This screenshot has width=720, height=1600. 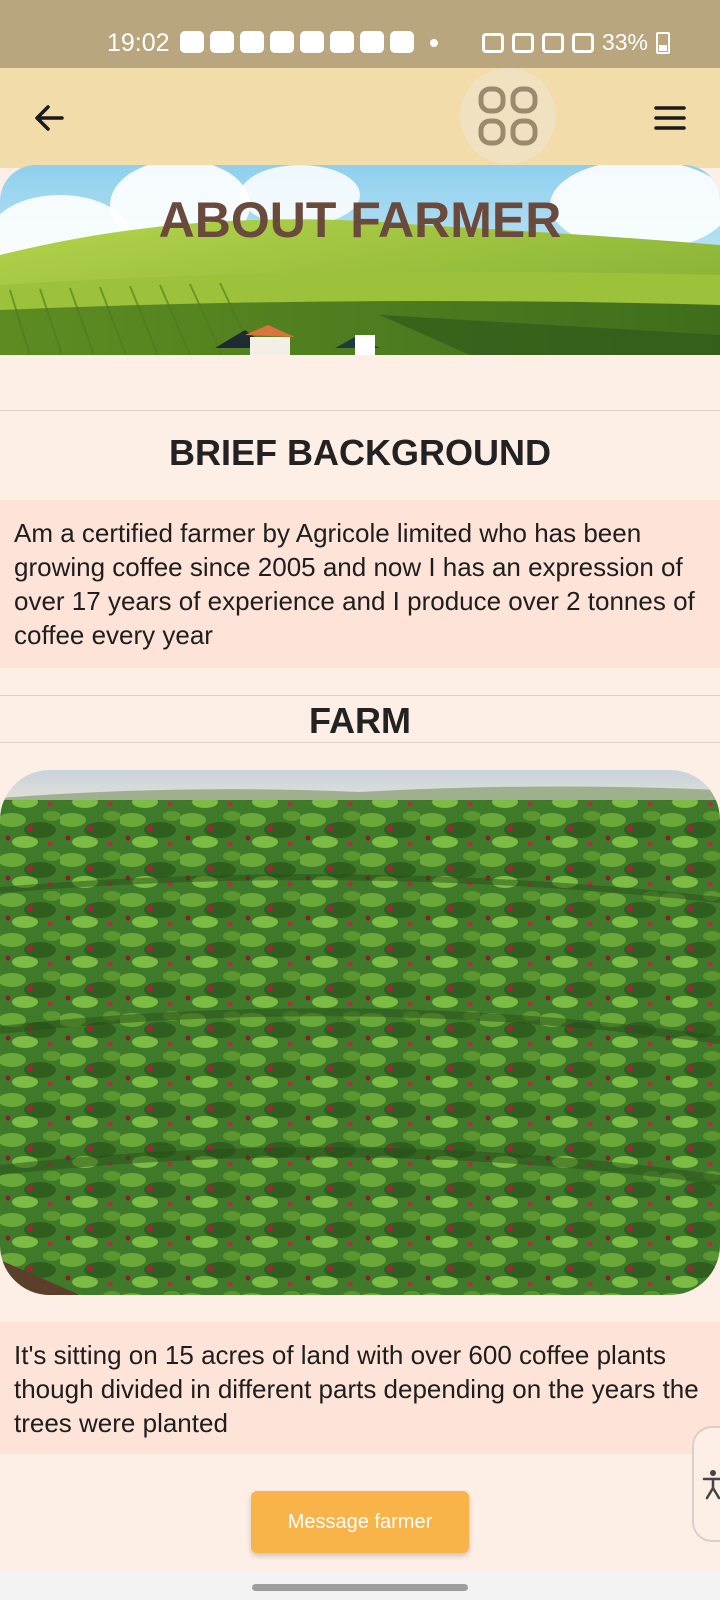 I want to click on menu-button, so click(x=670, y=118).